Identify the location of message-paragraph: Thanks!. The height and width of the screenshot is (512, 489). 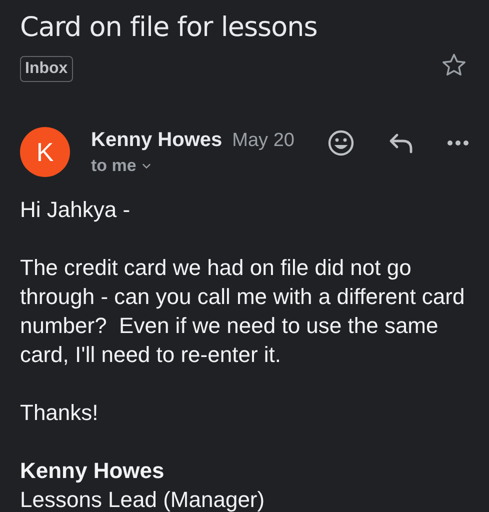
(60, 413).